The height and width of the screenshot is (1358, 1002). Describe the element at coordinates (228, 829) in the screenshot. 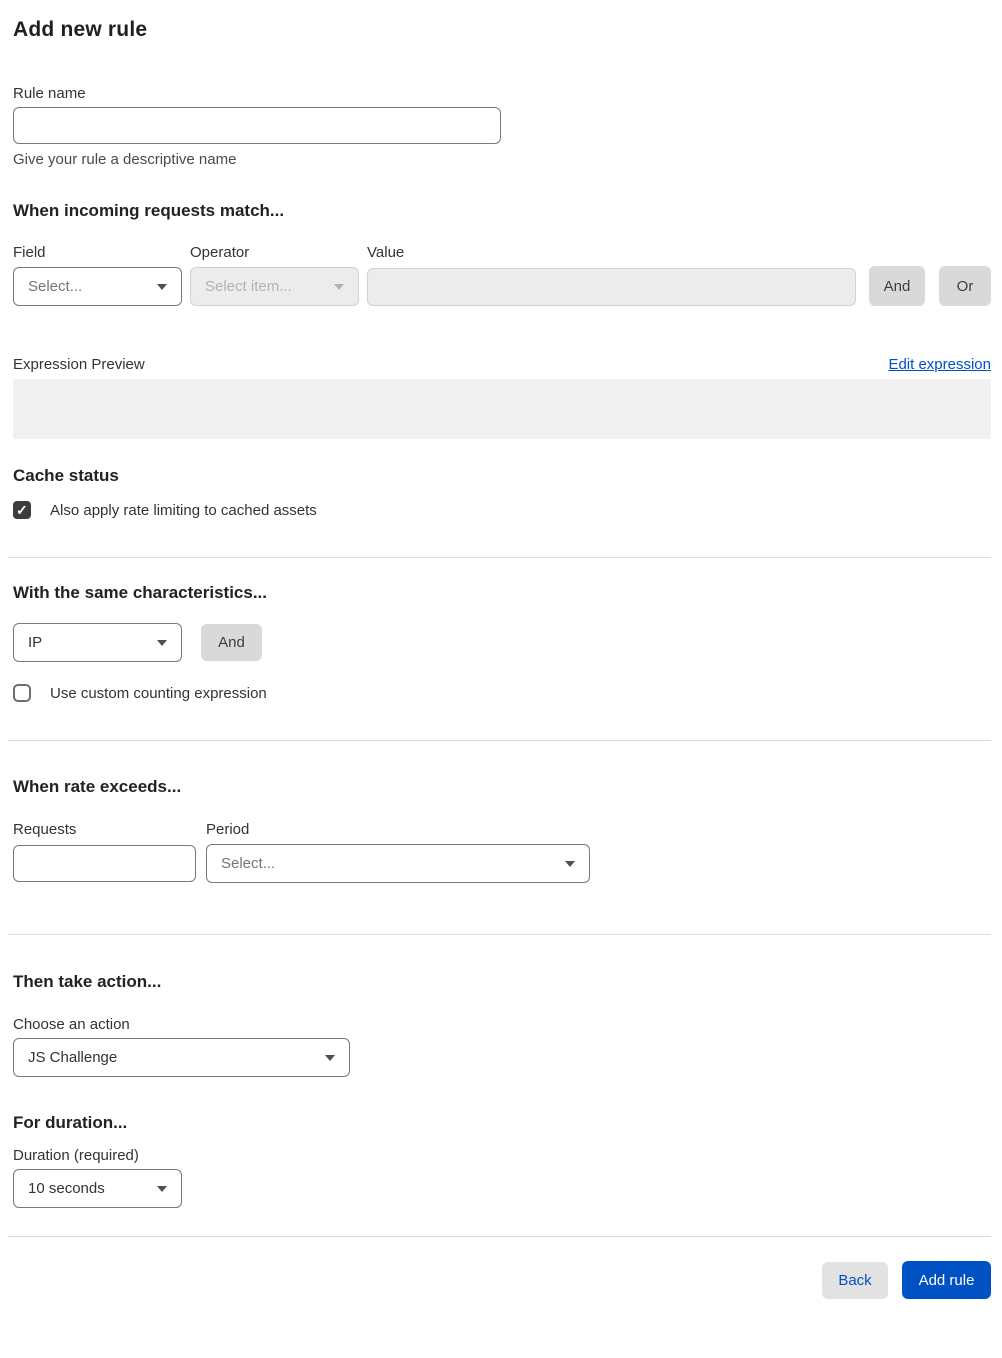

I see `period-label: Period` at that location.